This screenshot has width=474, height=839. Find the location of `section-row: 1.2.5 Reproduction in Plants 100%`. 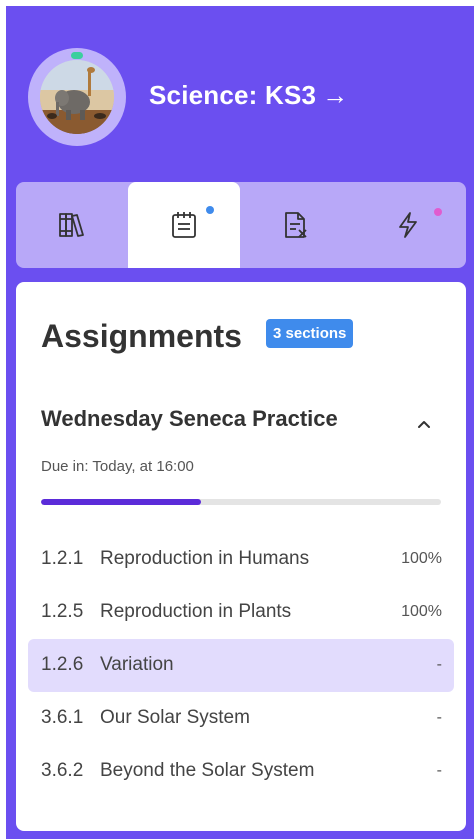

section-row: 1.2.5 Reproduction in Plants 100% is located at coordinates (241, 612).